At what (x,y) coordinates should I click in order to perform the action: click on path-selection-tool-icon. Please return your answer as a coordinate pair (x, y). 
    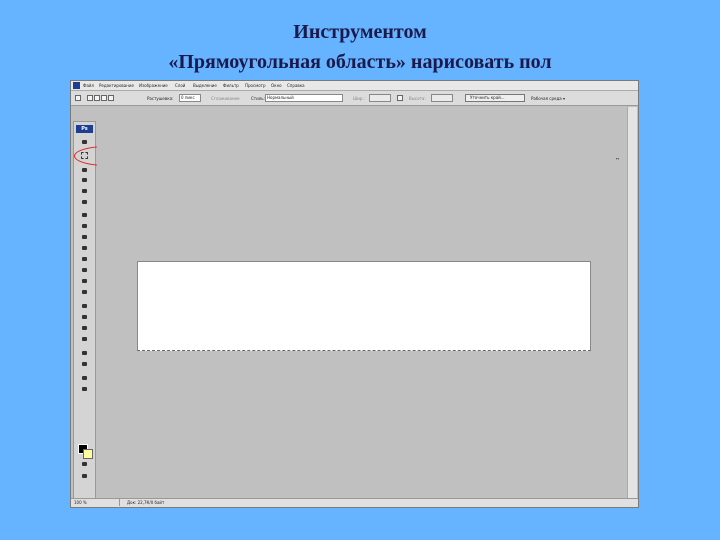
    Looking at the image, I should click on (84, 327).